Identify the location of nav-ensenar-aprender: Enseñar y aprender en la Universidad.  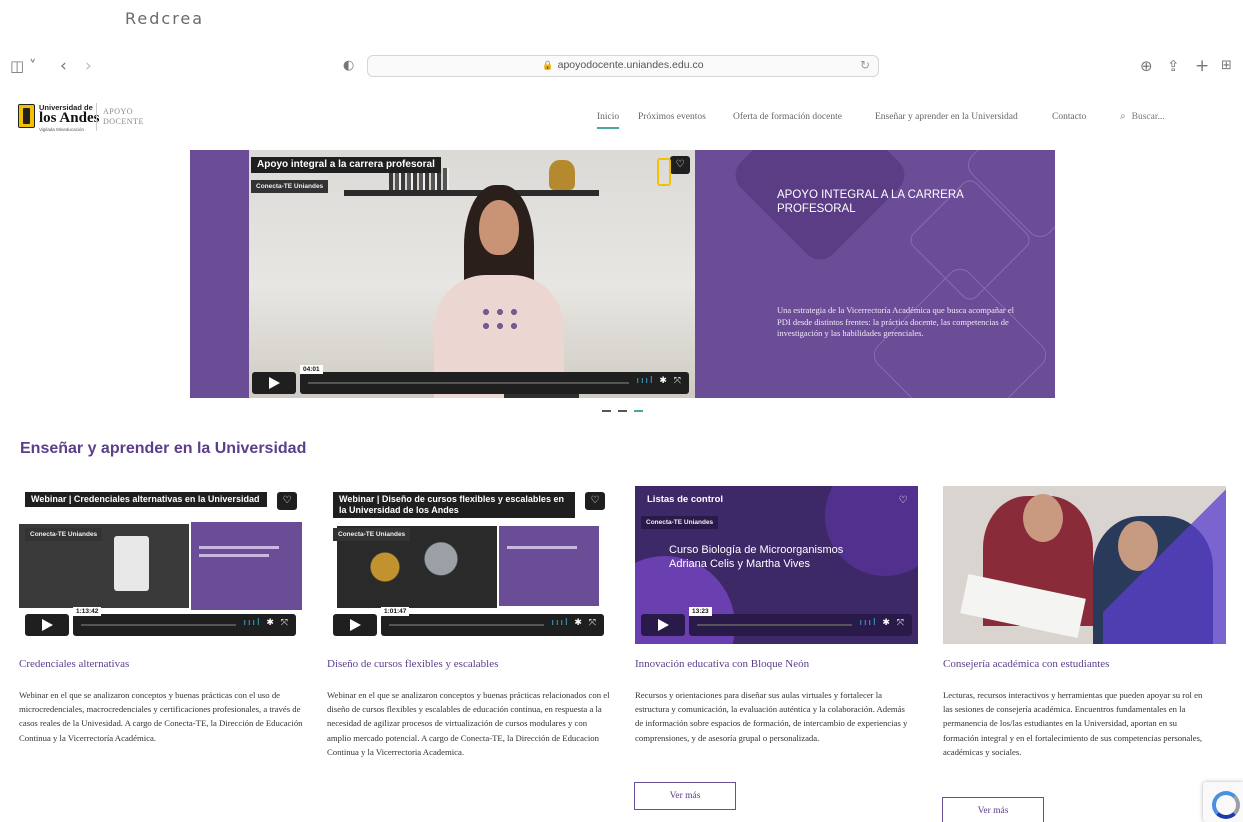
(946, 117).